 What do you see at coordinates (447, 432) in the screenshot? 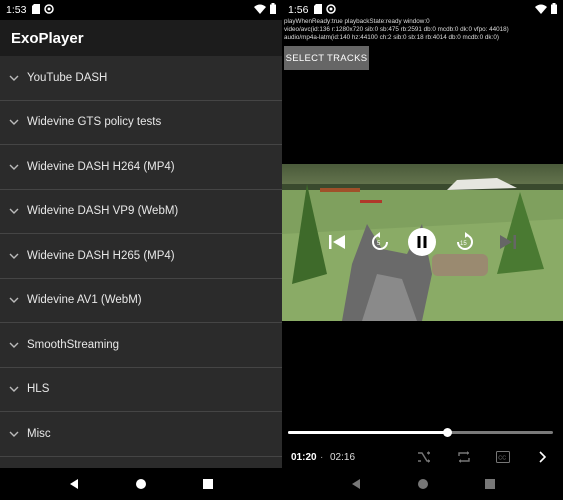
I see `seek-bar-thumb` at bounding box center [447, 432].